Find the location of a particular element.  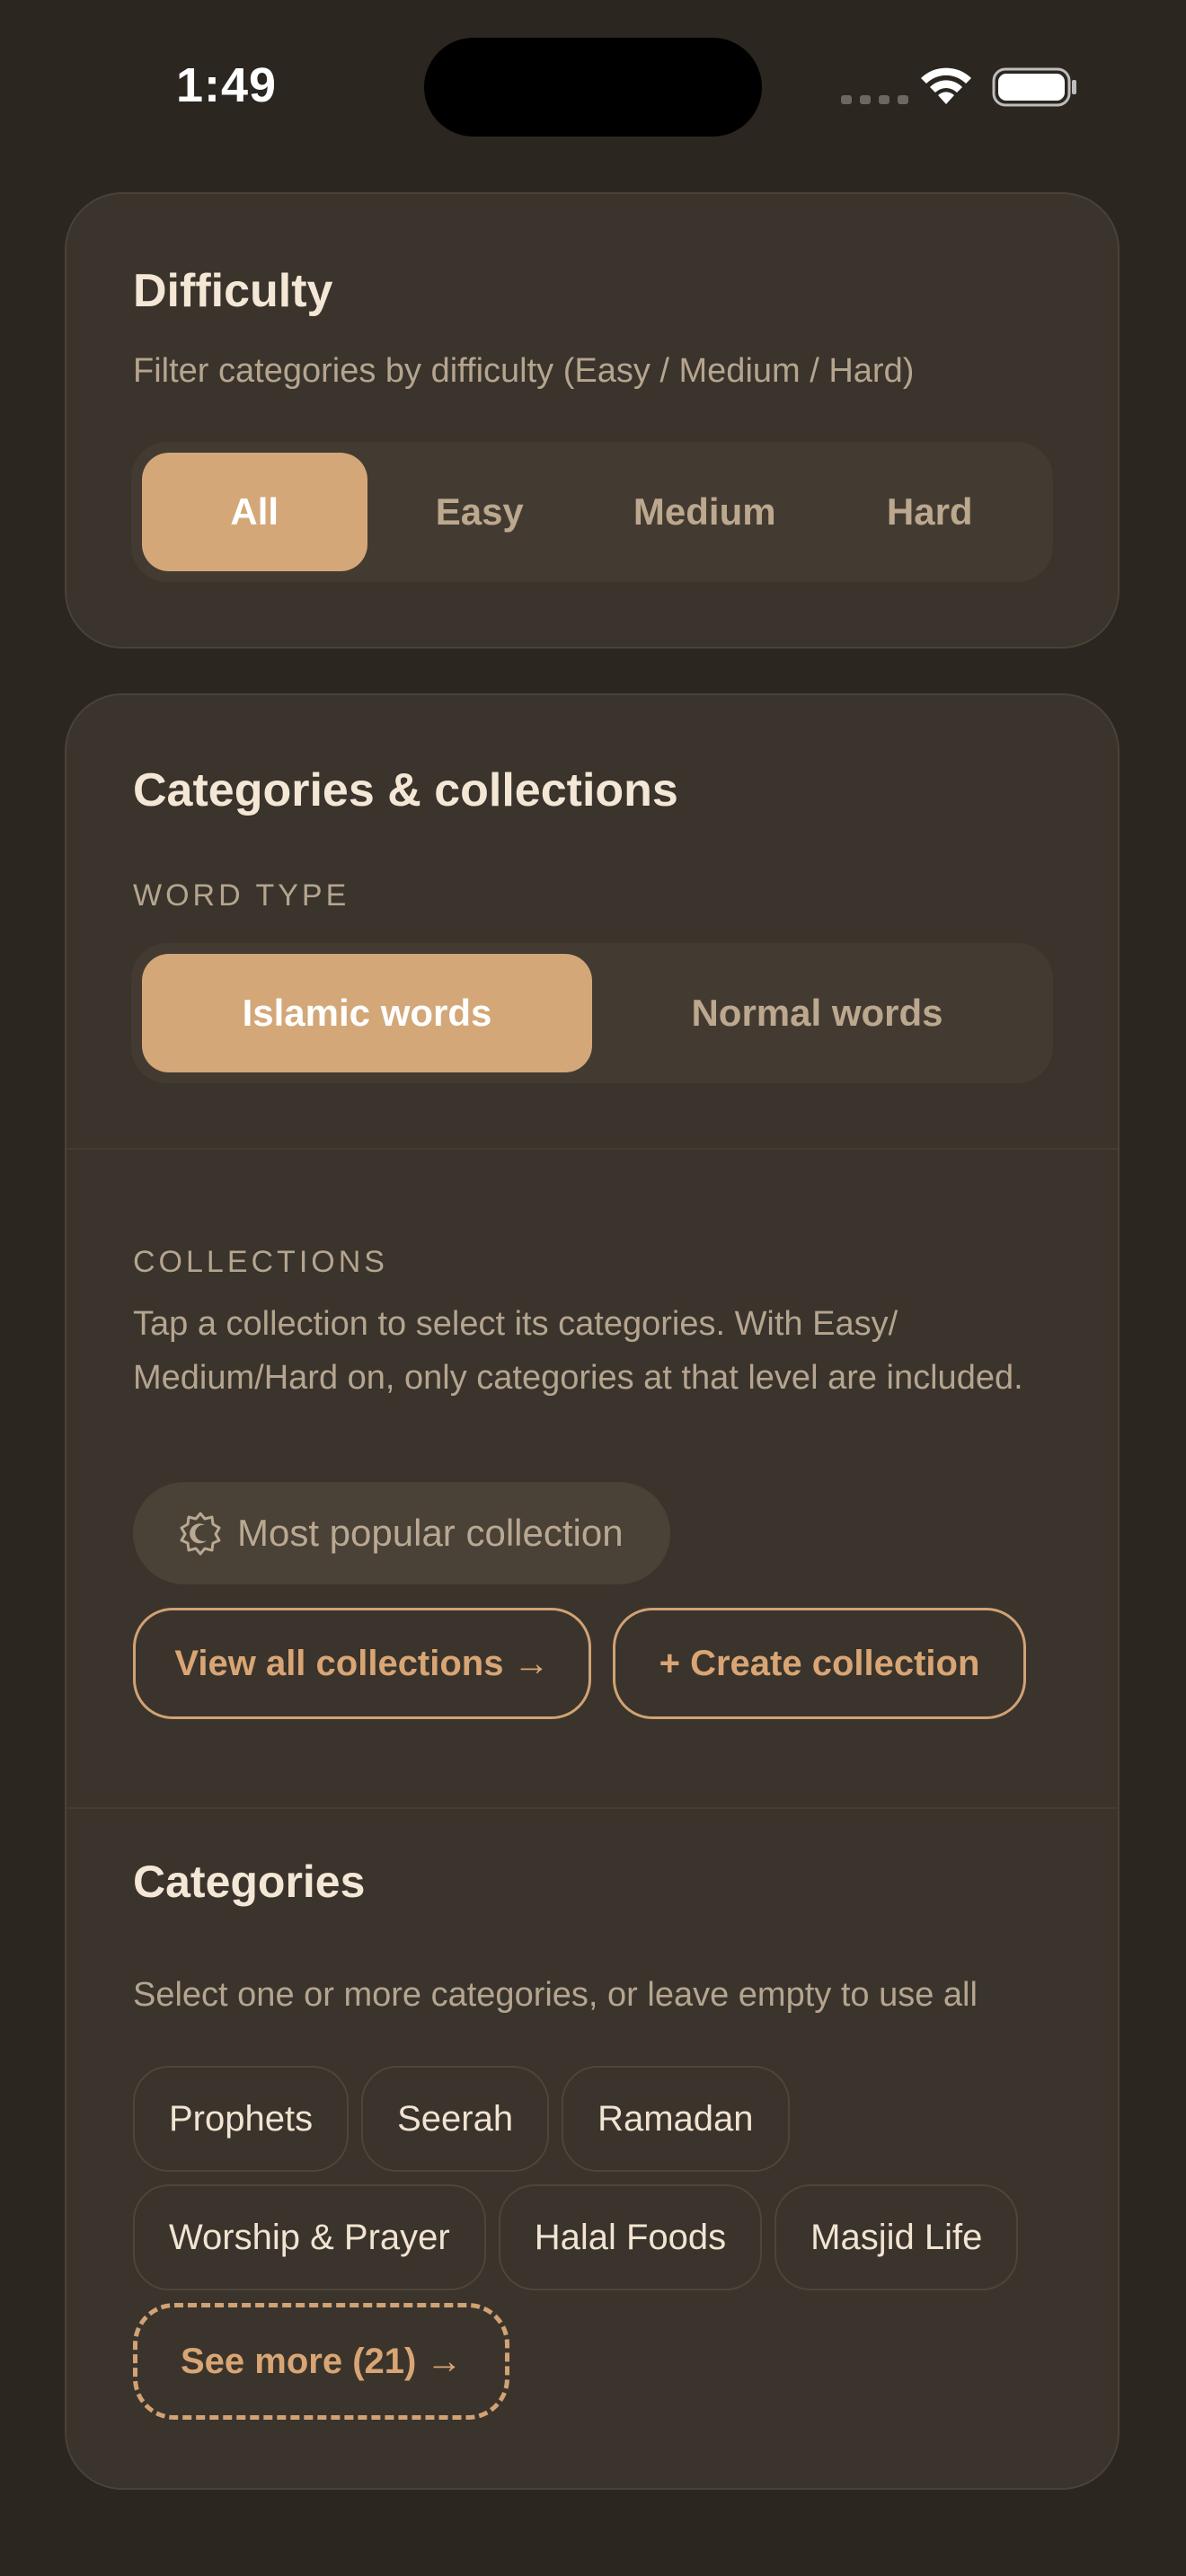

collections-label: COLLECTIONS is located at coordinates (260, 1262).